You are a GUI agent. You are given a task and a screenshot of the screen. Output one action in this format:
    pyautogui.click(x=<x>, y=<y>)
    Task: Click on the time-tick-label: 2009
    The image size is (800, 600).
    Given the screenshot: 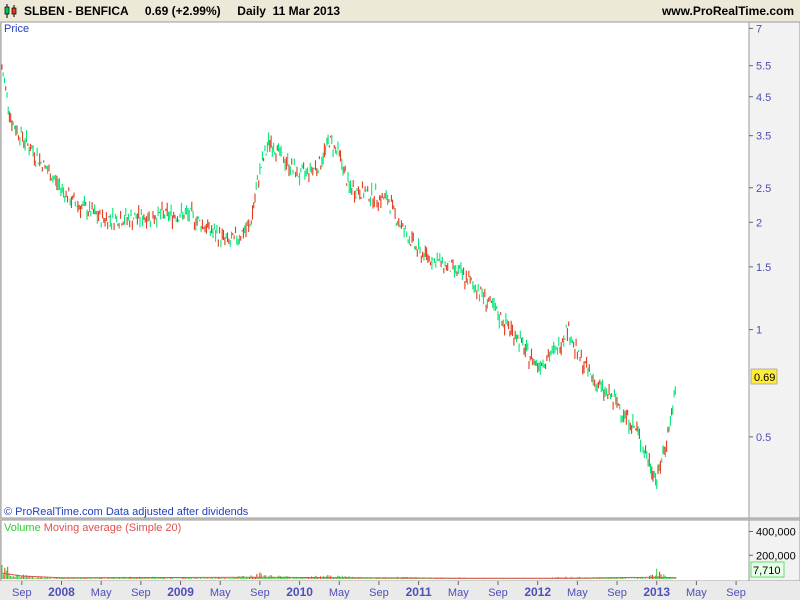 What is the action you would take?
    pyautogui.click(x=180, y=592)
    